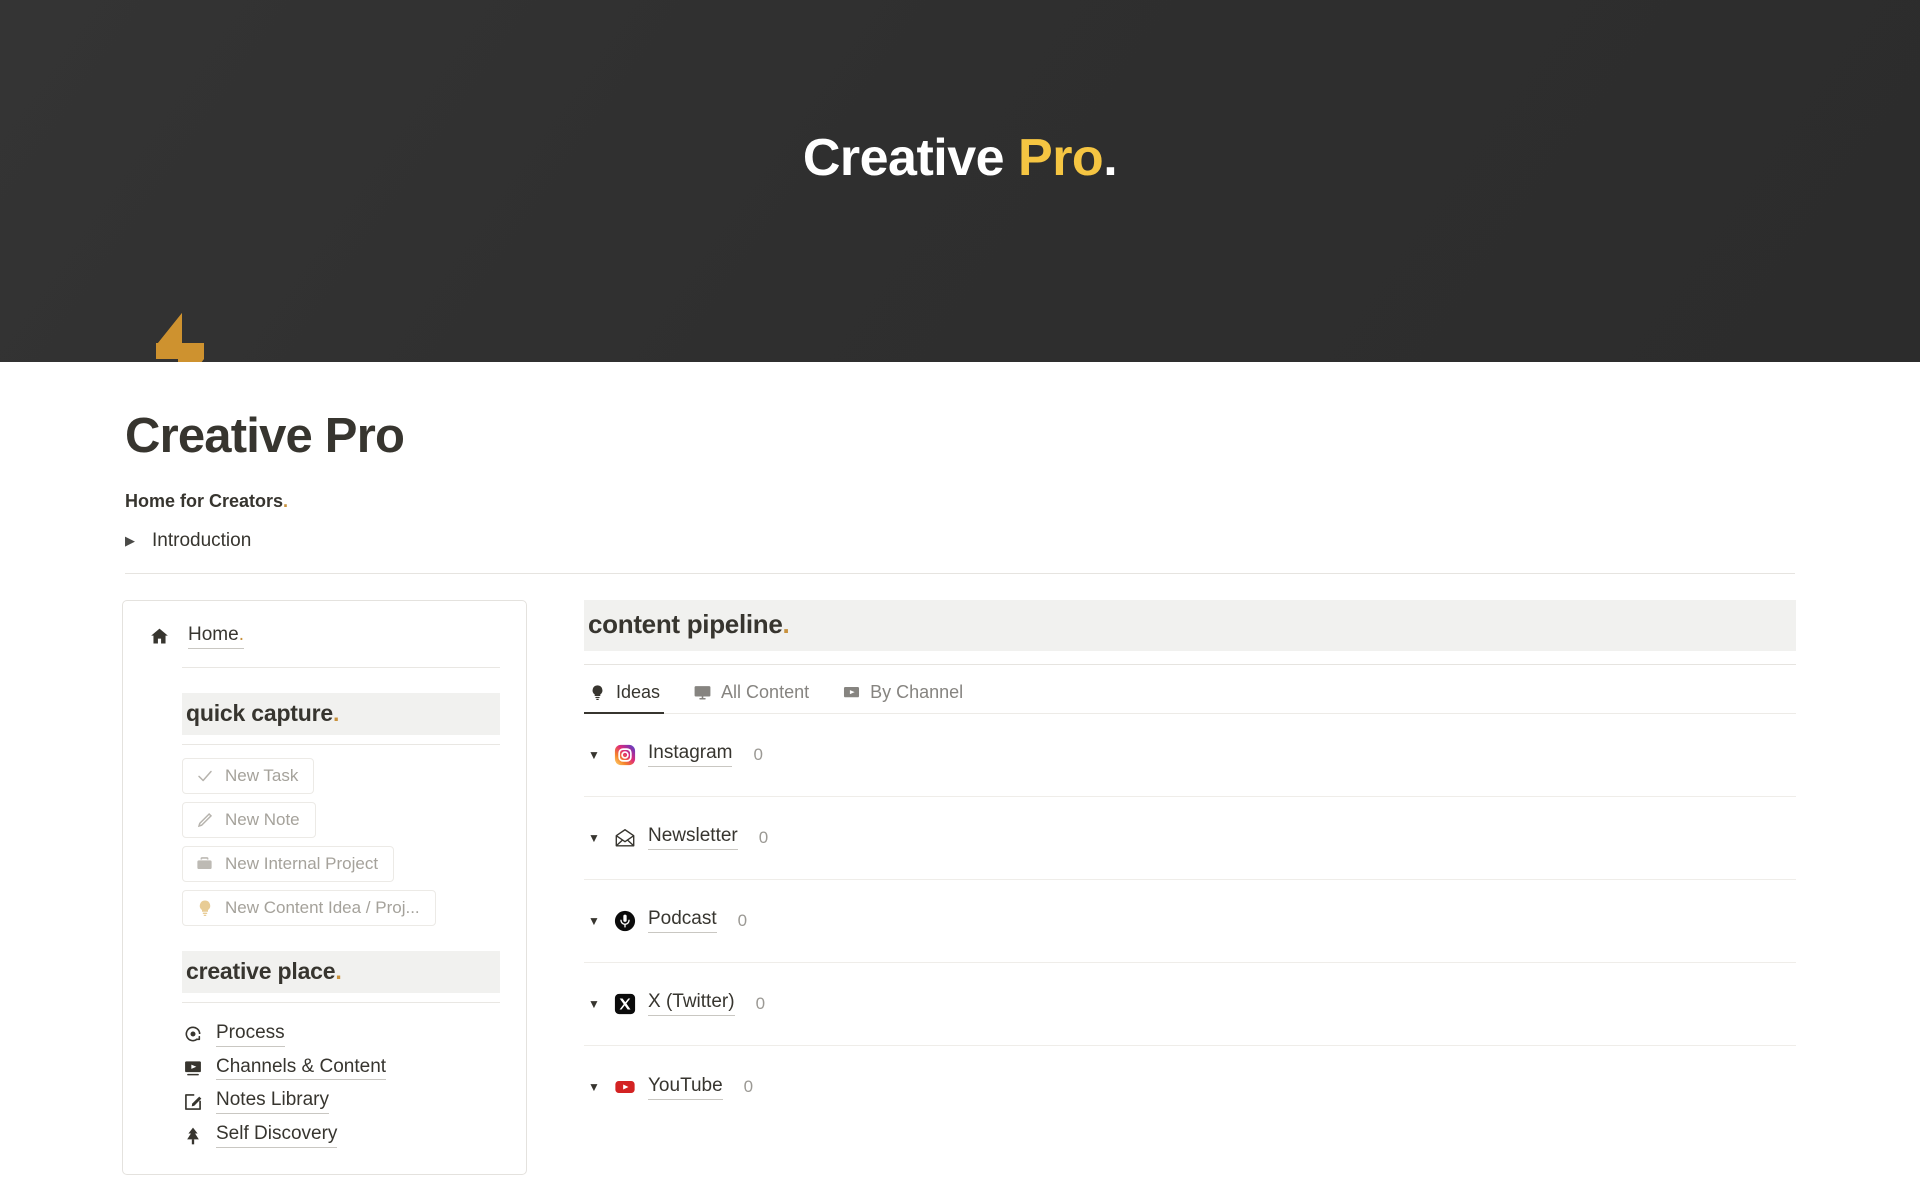  I want to click on creative-place-heading: creative place., so click(341, 971).